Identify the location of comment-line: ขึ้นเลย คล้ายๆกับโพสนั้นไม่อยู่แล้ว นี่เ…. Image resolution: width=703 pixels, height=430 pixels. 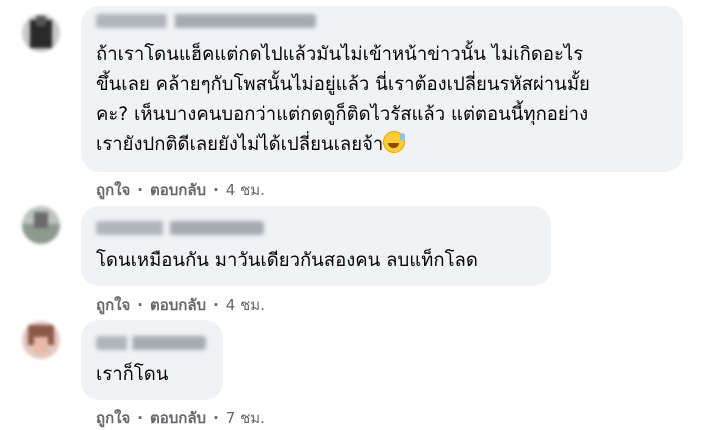
(343, 84).